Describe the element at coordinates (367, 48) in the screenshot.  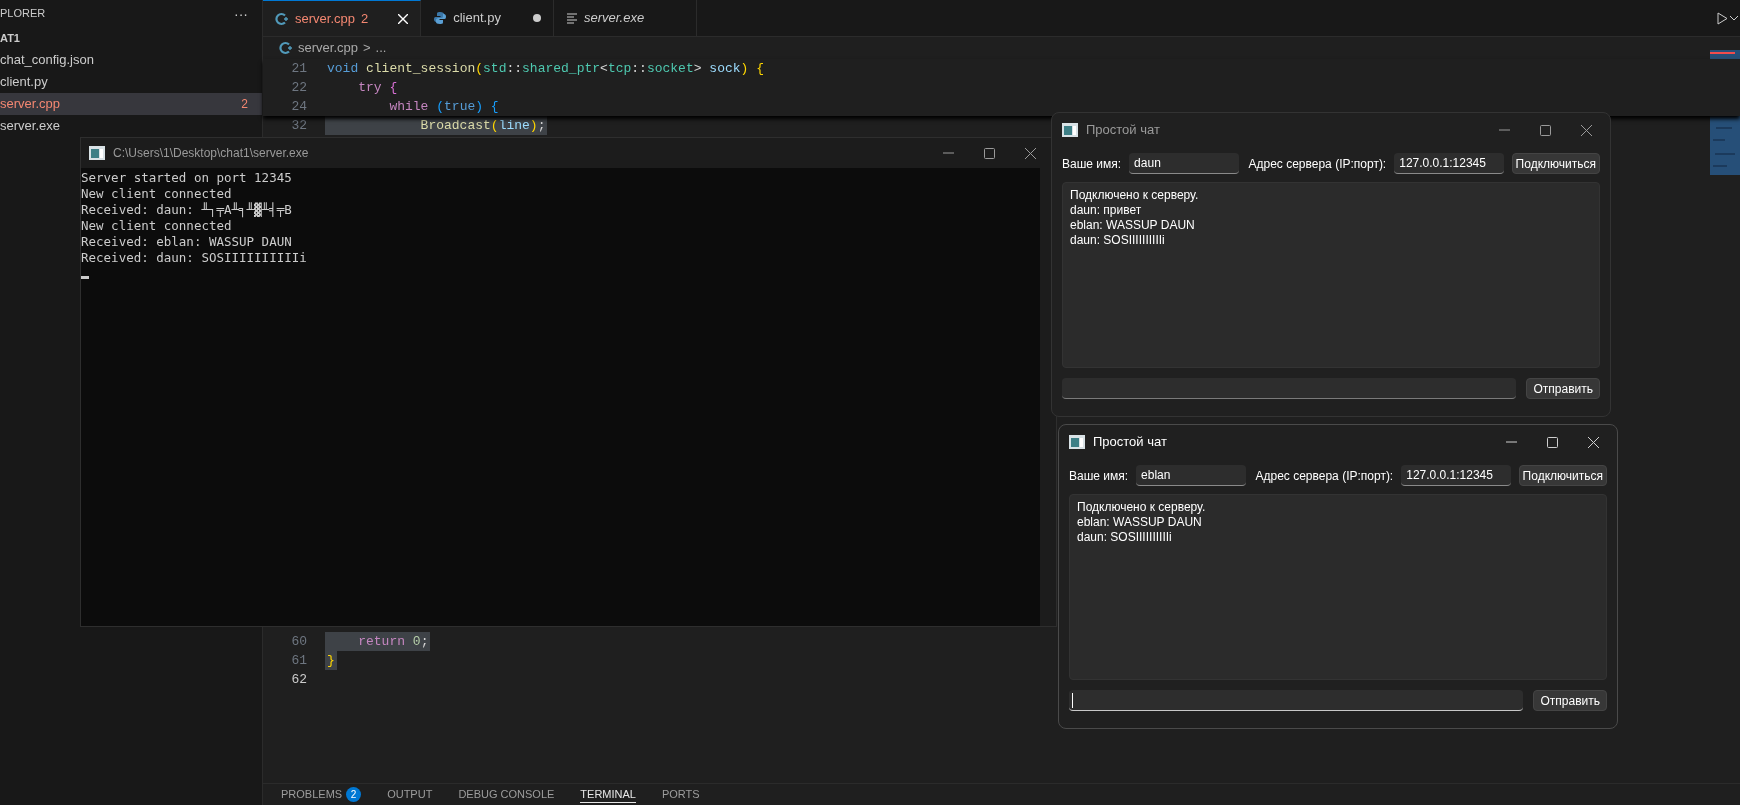
I see `breadcrumb-item: >` at that location.